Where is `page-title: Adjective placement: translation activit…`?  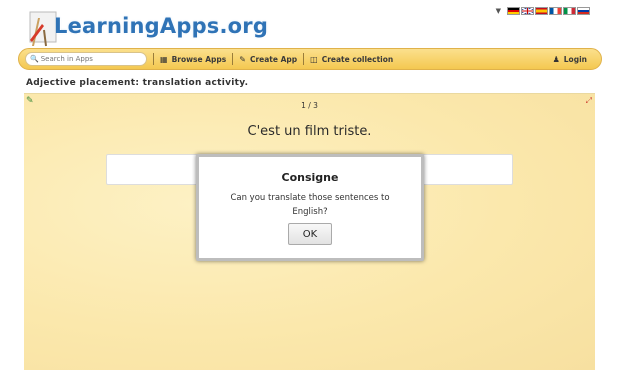 page-title: Adjective placement: translation activit… is located at coordinates (137, 83).